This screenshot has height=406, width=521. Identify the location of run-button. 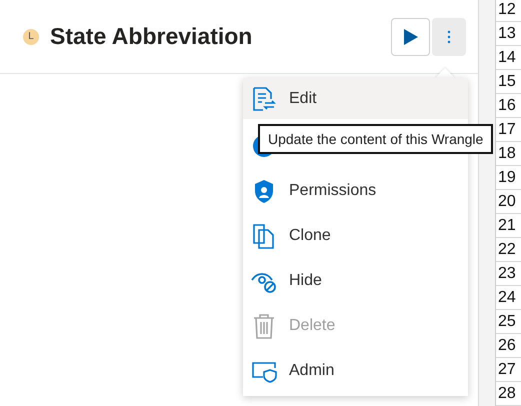
(410, 37).